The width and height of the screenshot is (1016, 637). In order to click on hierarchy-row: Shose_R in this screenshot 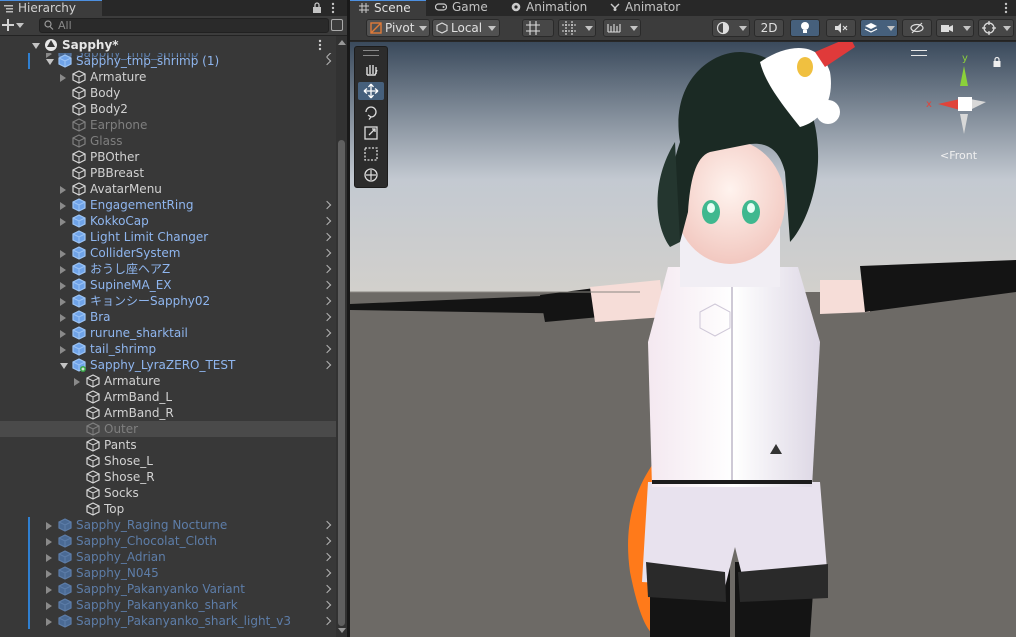, I will do `click(168, 477)`.